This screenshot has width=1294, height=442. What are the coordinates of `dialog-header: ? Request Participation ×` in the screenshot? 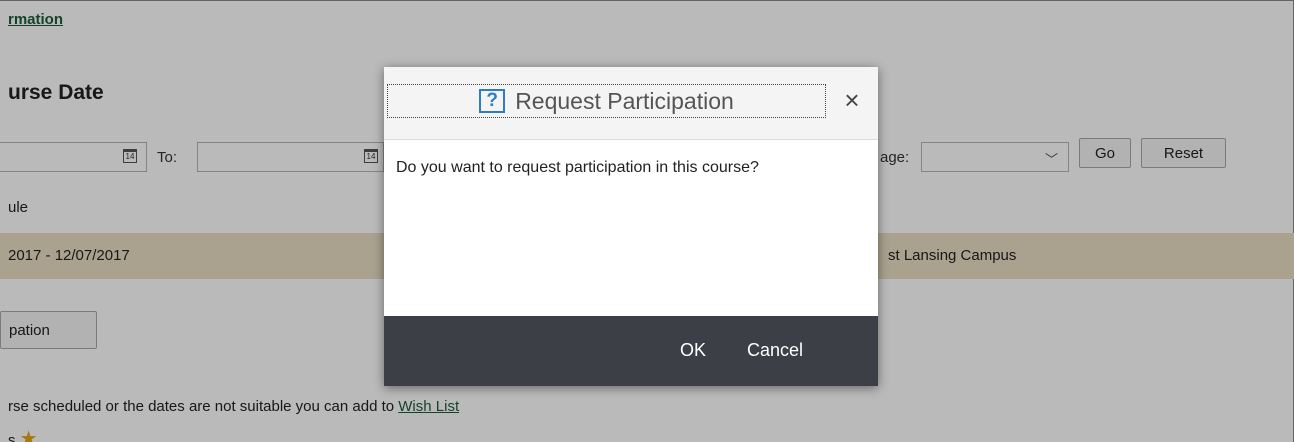 It's located at (631, 103).